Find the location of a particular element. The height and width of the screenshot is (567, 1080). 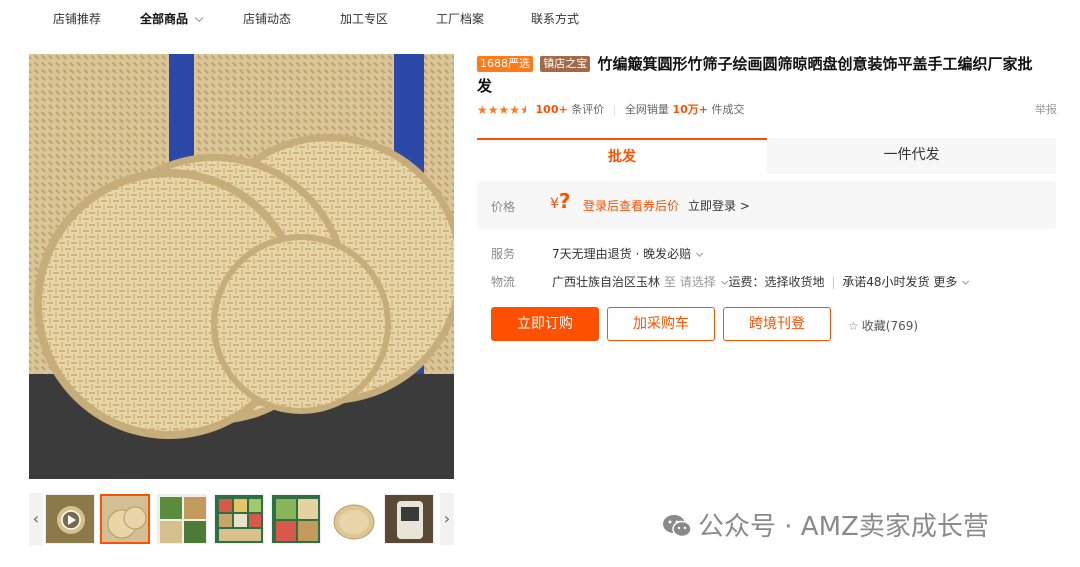

add-to-cart-button: 加采购车 is located at coordinates (661, 324).